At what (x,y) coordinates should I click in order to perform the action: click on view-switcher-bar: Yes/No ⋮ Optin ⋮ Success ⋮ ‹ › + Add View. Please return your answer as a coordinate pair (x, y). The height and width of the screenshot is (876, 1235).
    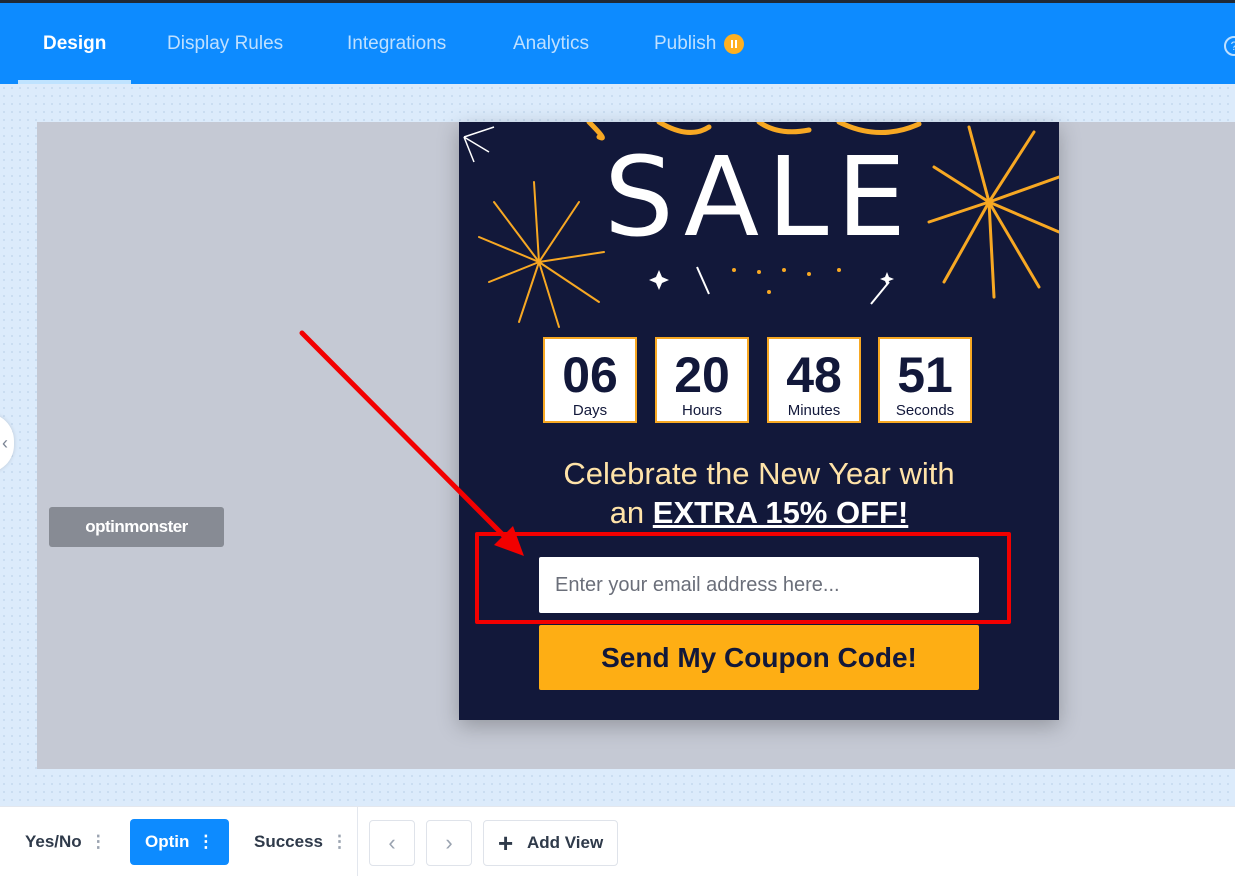
    Looking at the image, I should click on (617, 841).